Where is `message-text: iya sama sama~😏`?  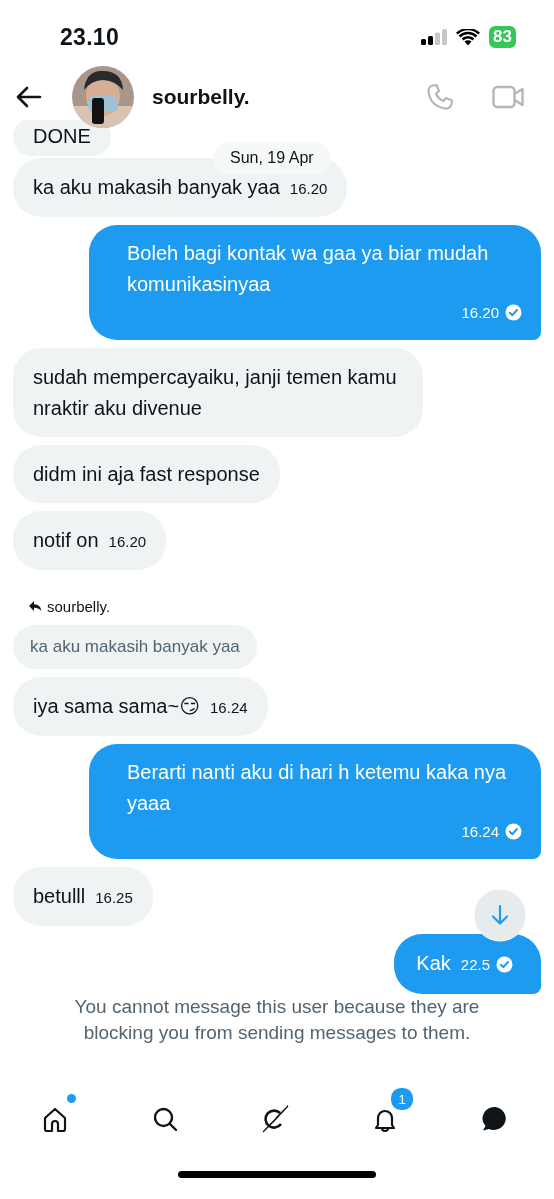 message-text: iya sama sama~😏 is located at coordinates (117, 707).